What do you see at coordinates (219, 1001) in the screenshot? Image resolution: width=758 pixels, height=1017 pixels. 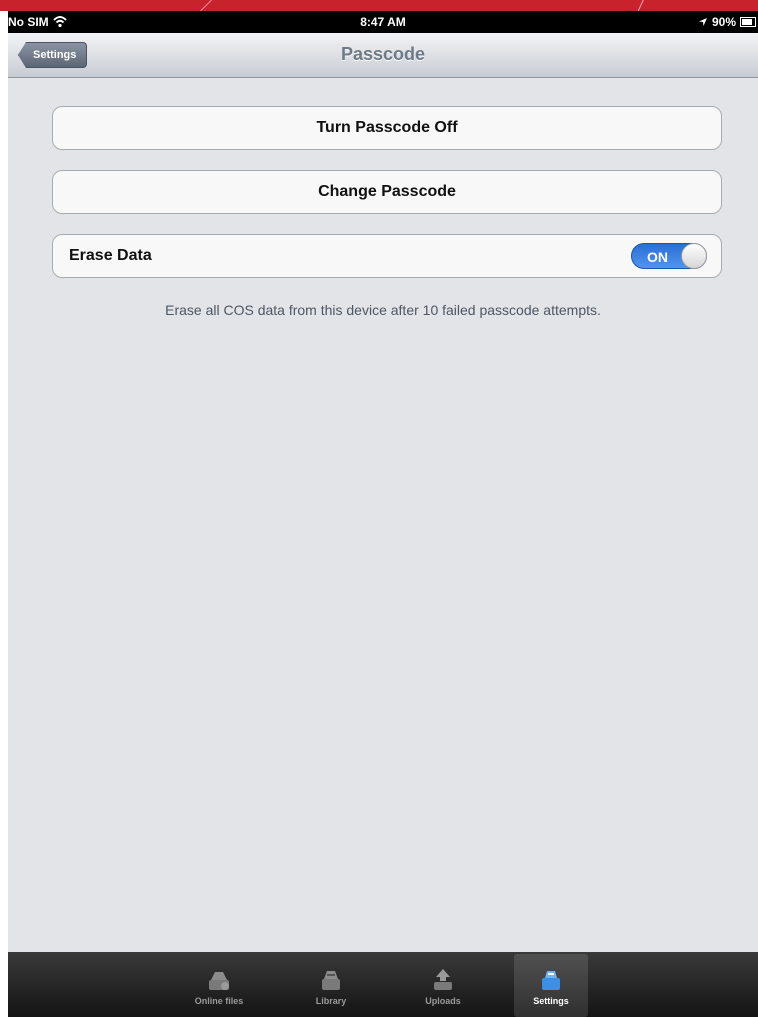 I see `tab-online-files-label: Online files` at bounding box center [219, 1001].